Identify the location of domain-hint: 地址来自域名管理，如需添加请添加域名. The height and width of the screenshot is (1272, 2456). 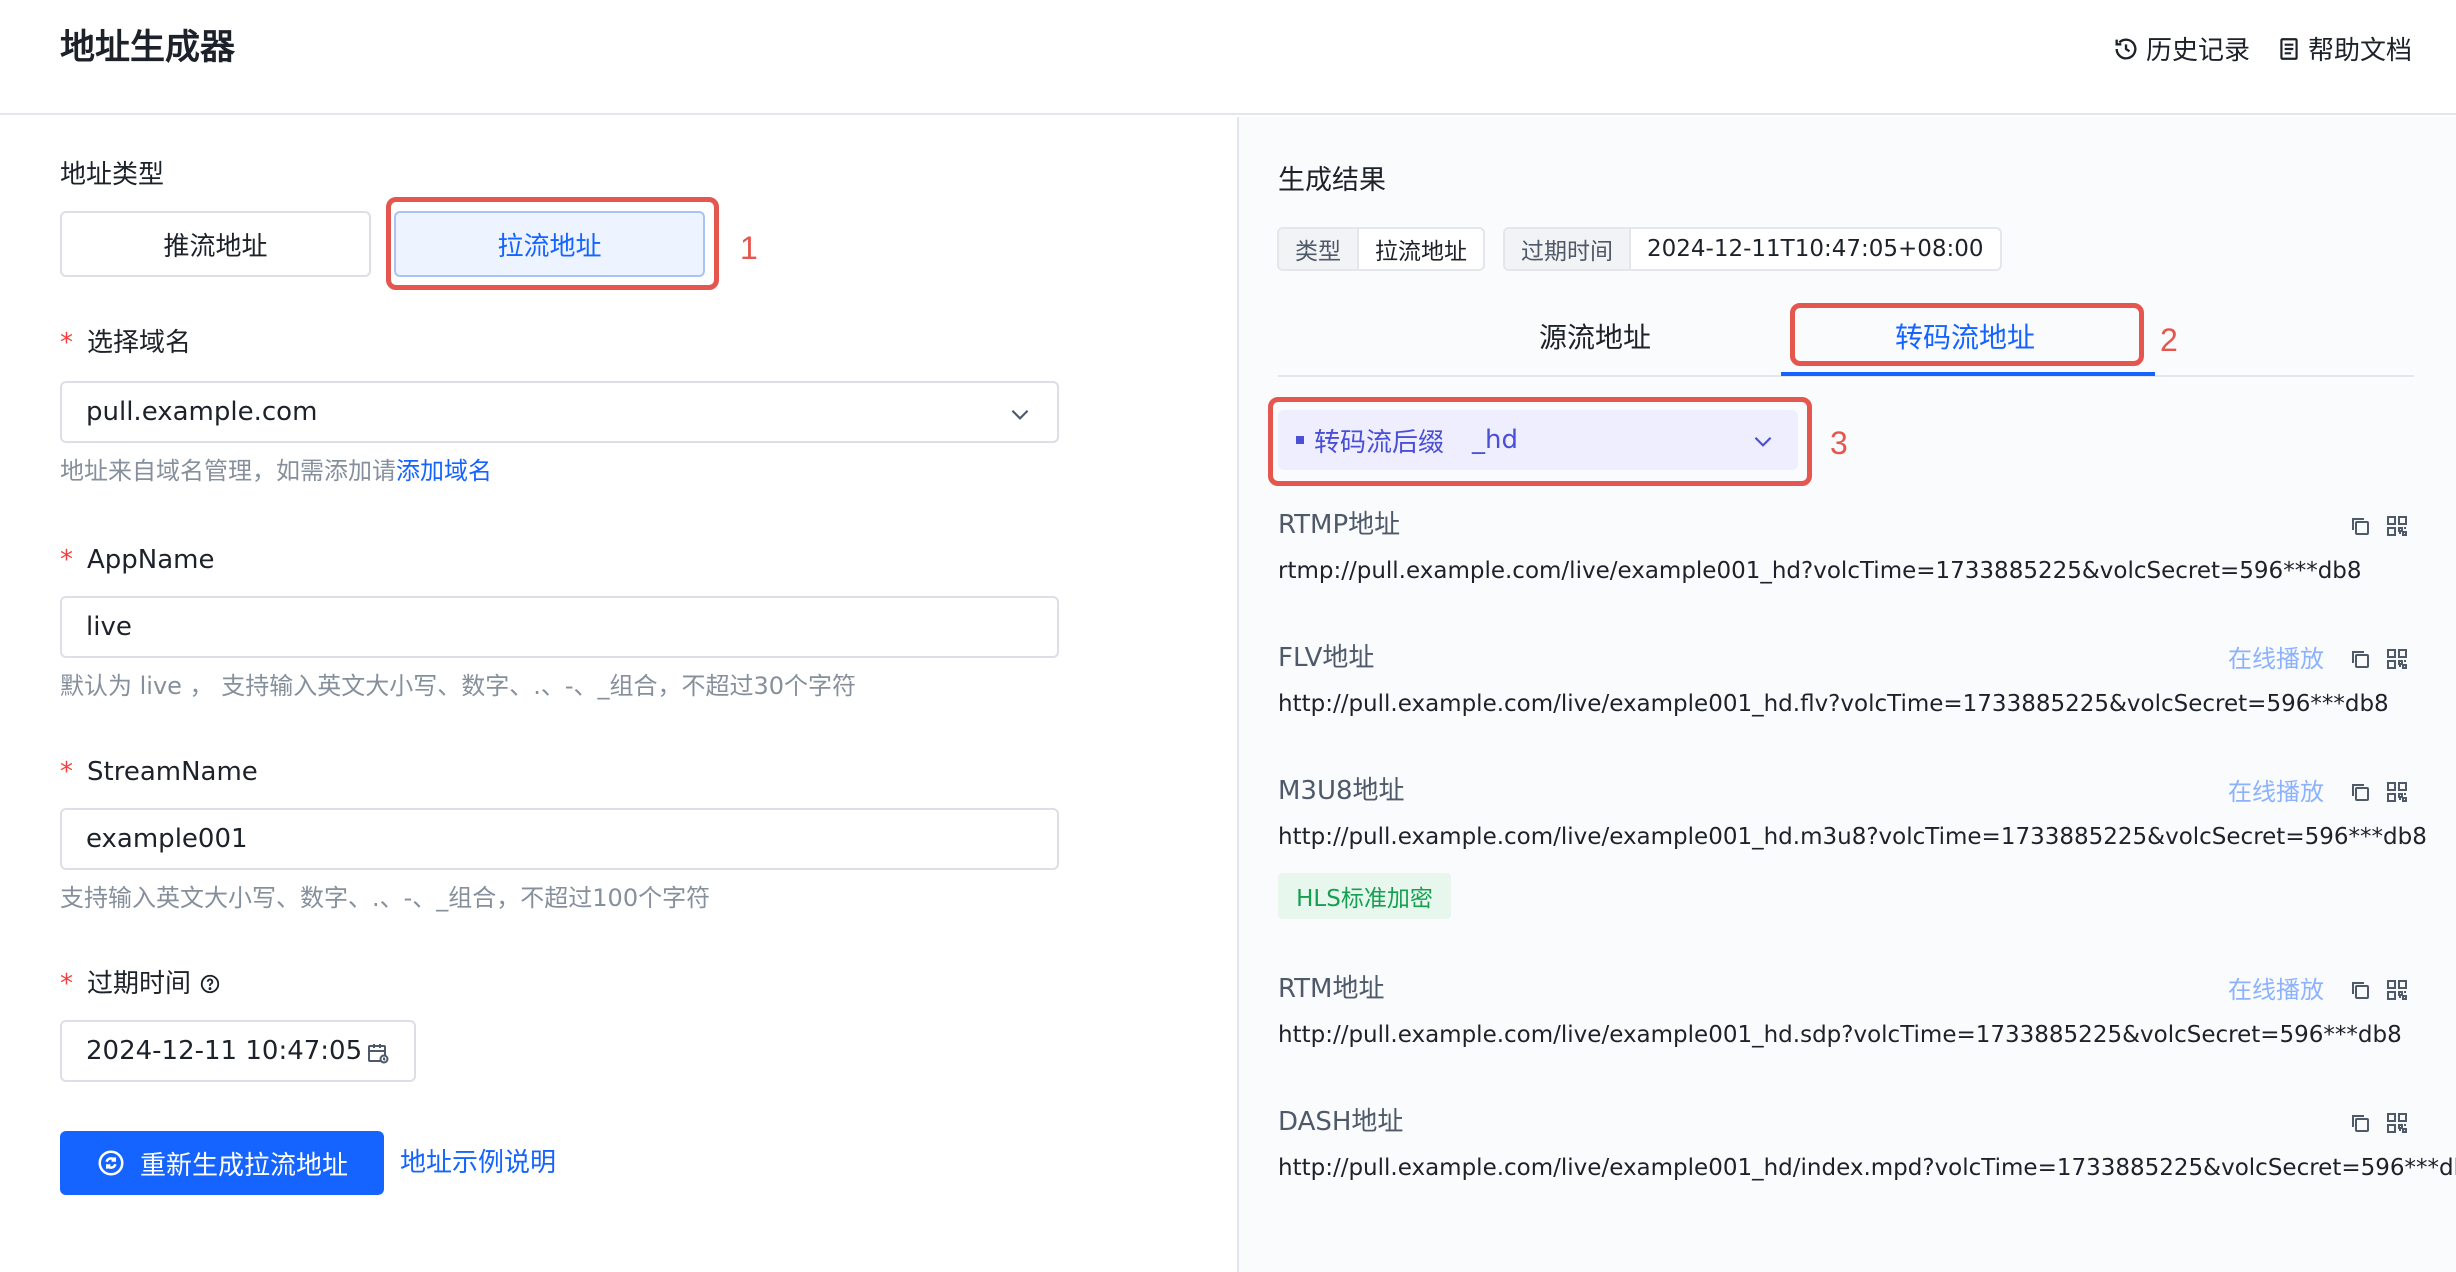
(276, 471).